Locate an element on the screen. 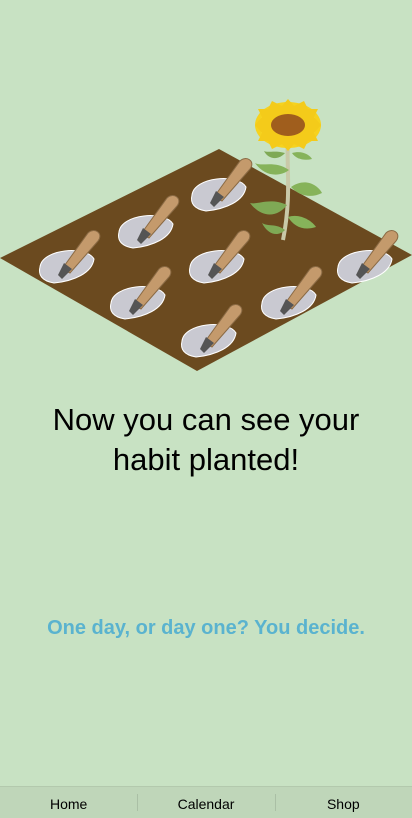 Image resolution: width=412 pixels, height=818 pixels. tab-shop: Shop is located at coordinates (343, 802).